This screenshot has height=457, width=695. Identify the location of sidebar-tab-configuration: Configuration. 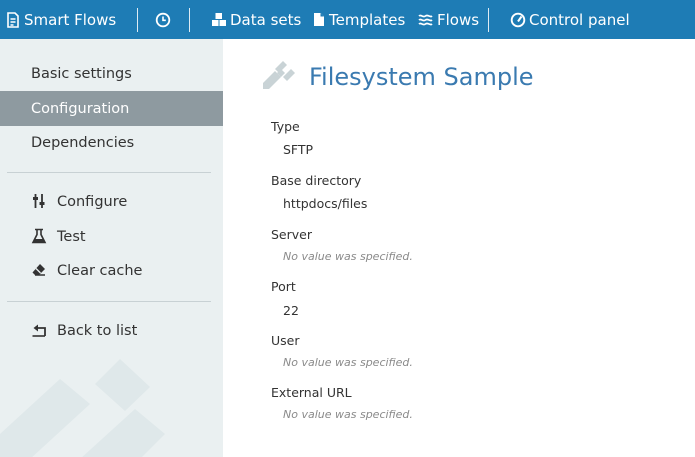
(111, 108).